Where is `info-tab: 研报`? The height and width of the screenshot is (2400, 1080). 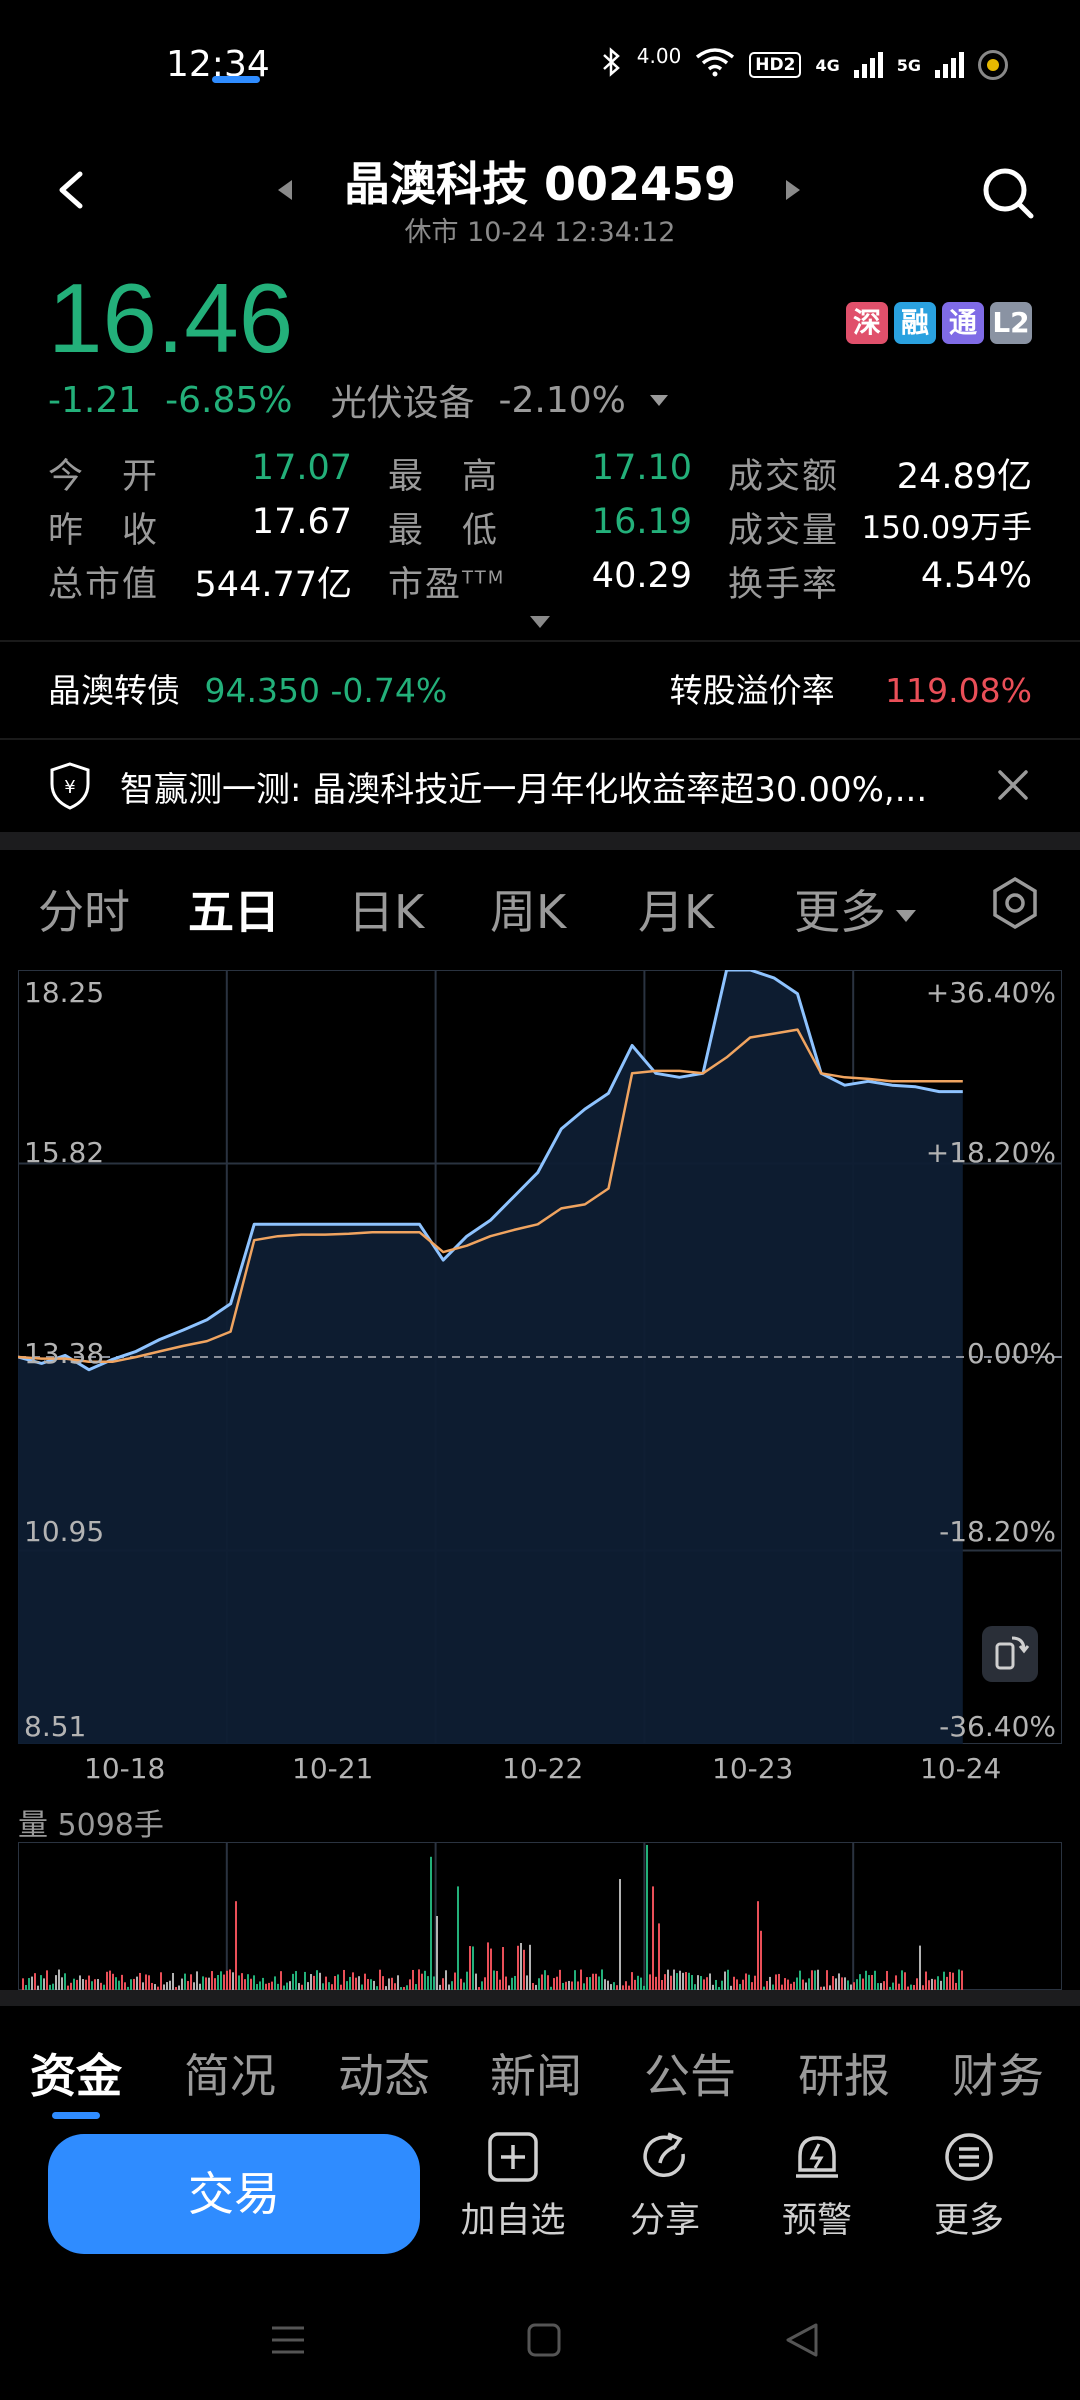 info-tab: 研报 is located at coordinates (844, 2073).